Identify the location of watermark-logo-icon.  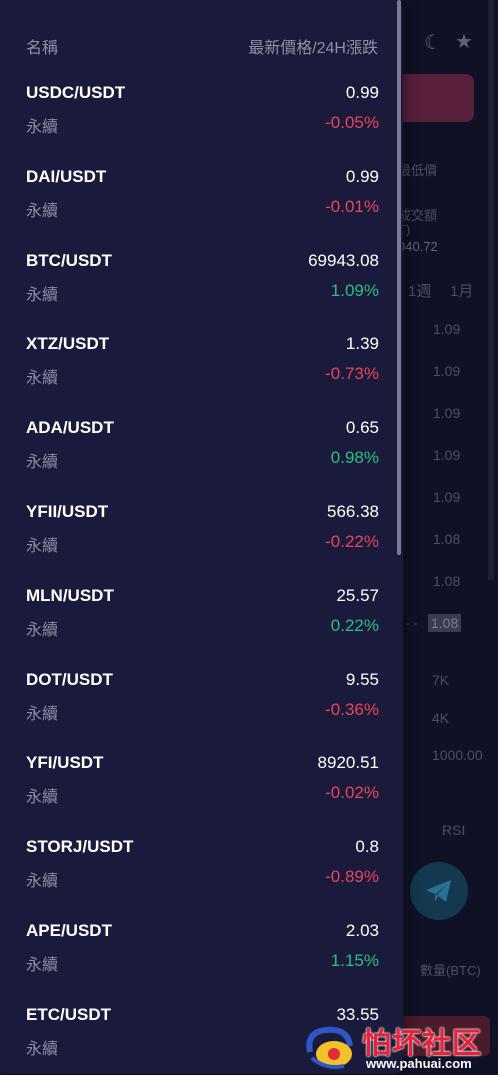
(329, 1047).